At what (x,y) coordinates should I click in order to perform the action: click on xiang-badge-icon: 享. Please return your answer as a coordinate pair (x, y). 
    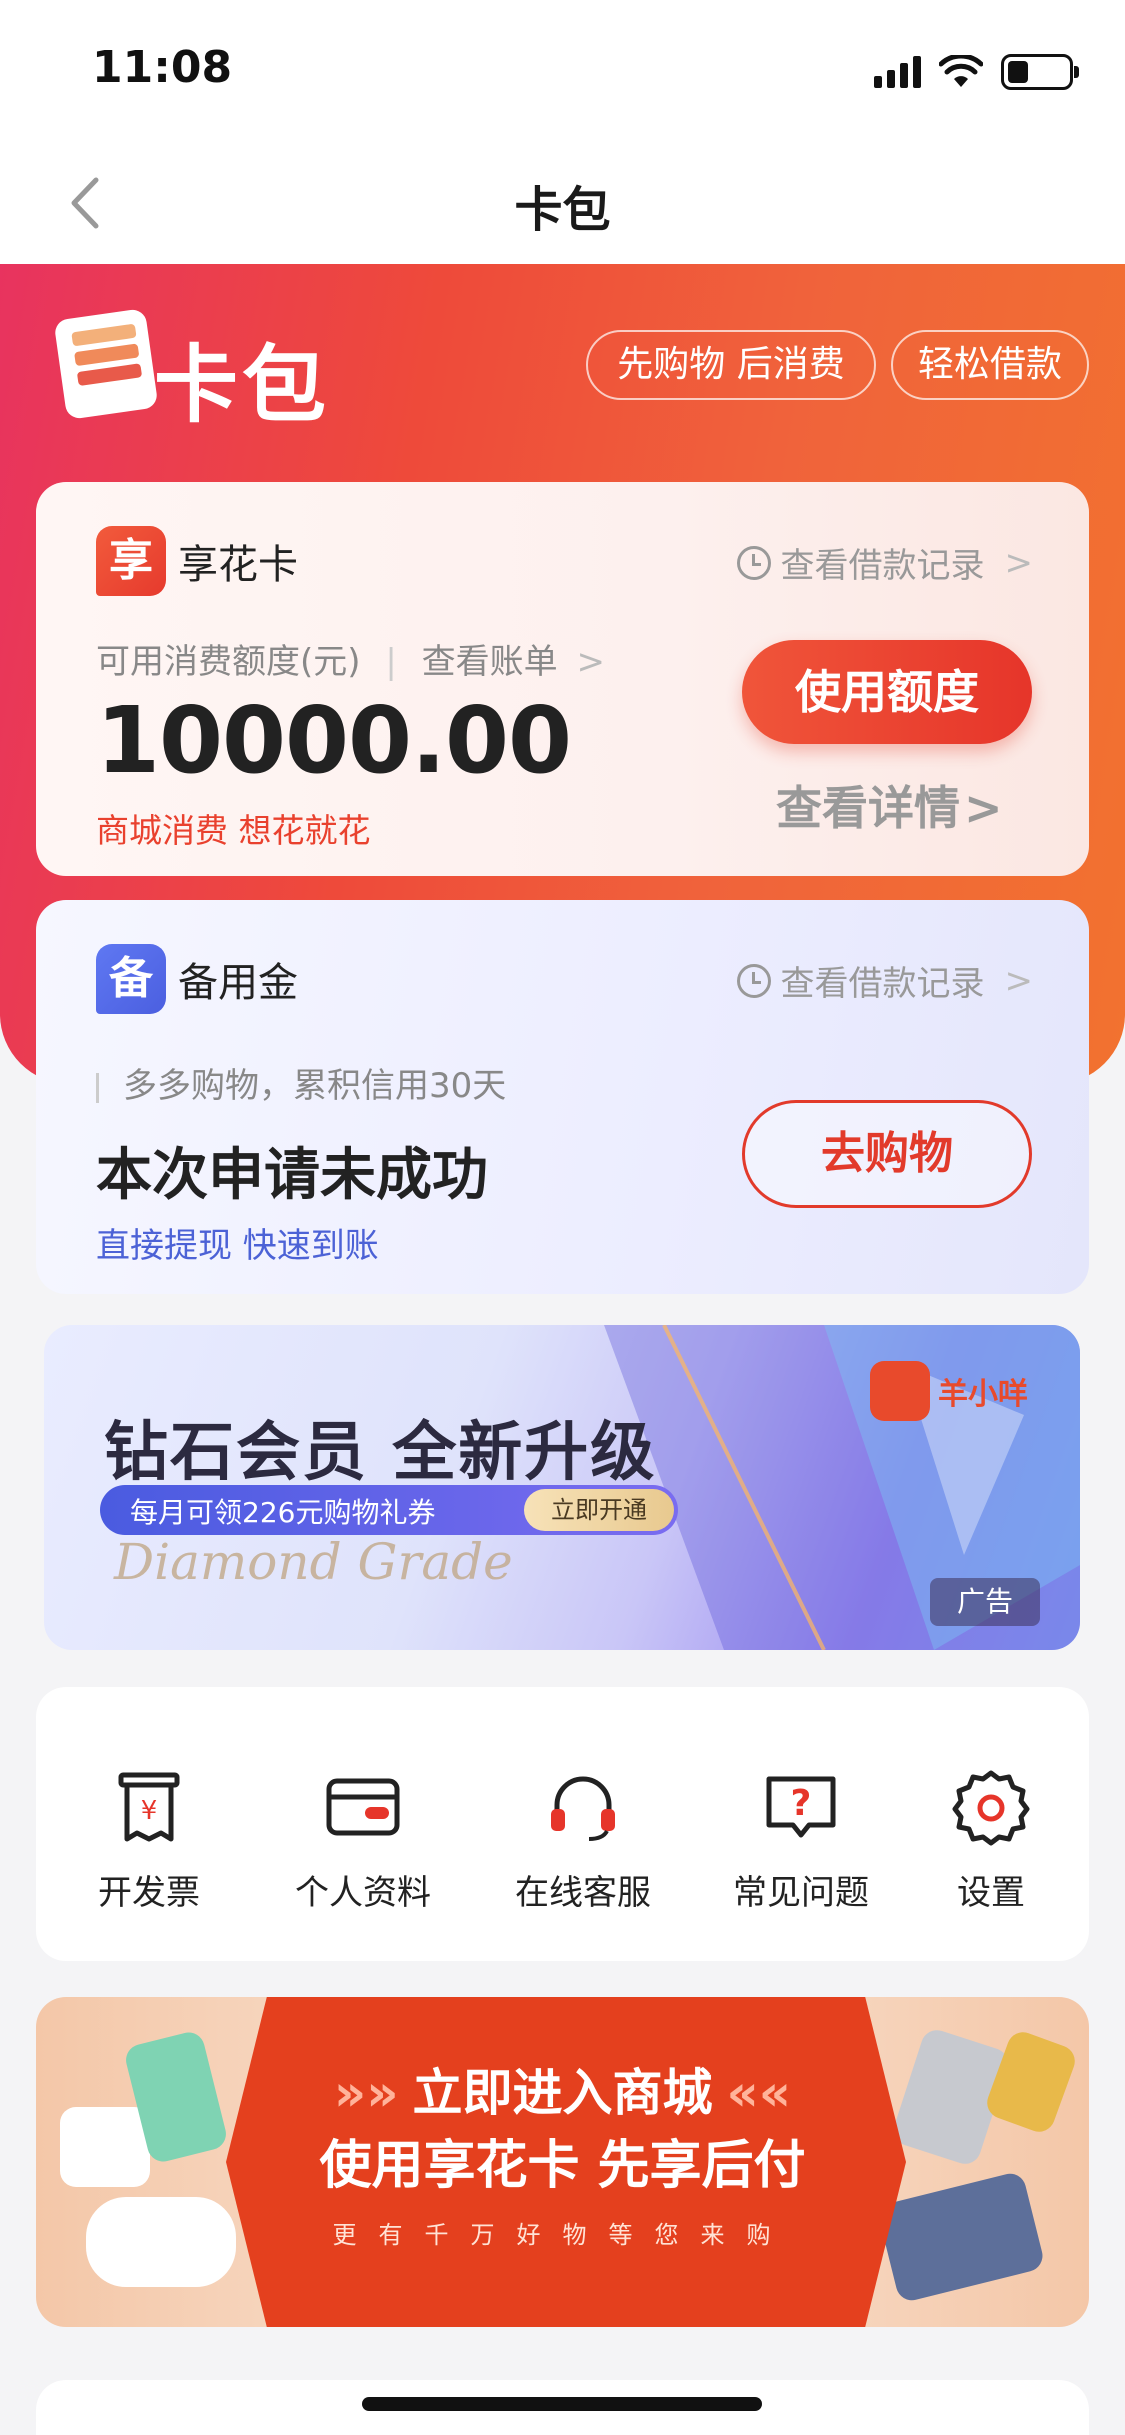
    Looking at the image, I should click on (131, 561).